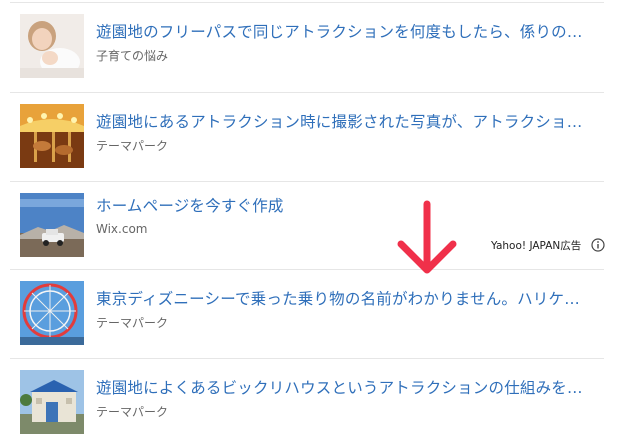 Image resolution: width=620 pixels, height=448 pixels. I want to click on carousel-photo-icon, so click(52, 136).